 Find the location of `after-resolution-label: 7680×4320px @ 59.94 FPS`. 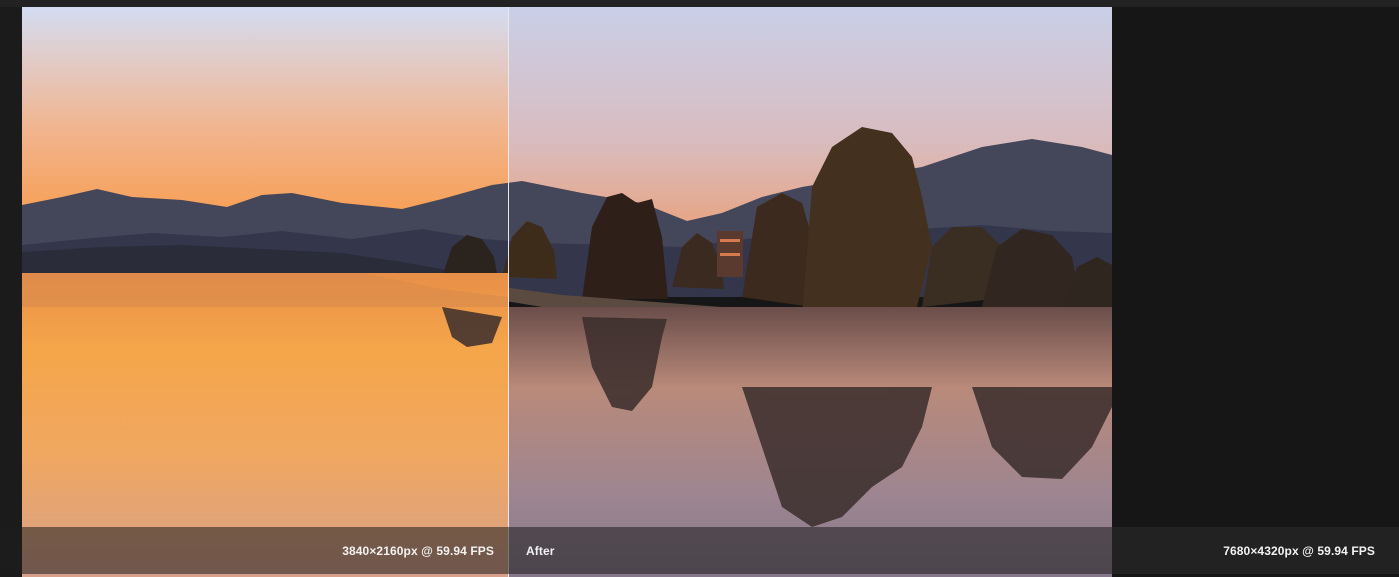

after-resolution-label: 7680×4320px @ 59.94 FPS is located at coordinates (1299, 551).